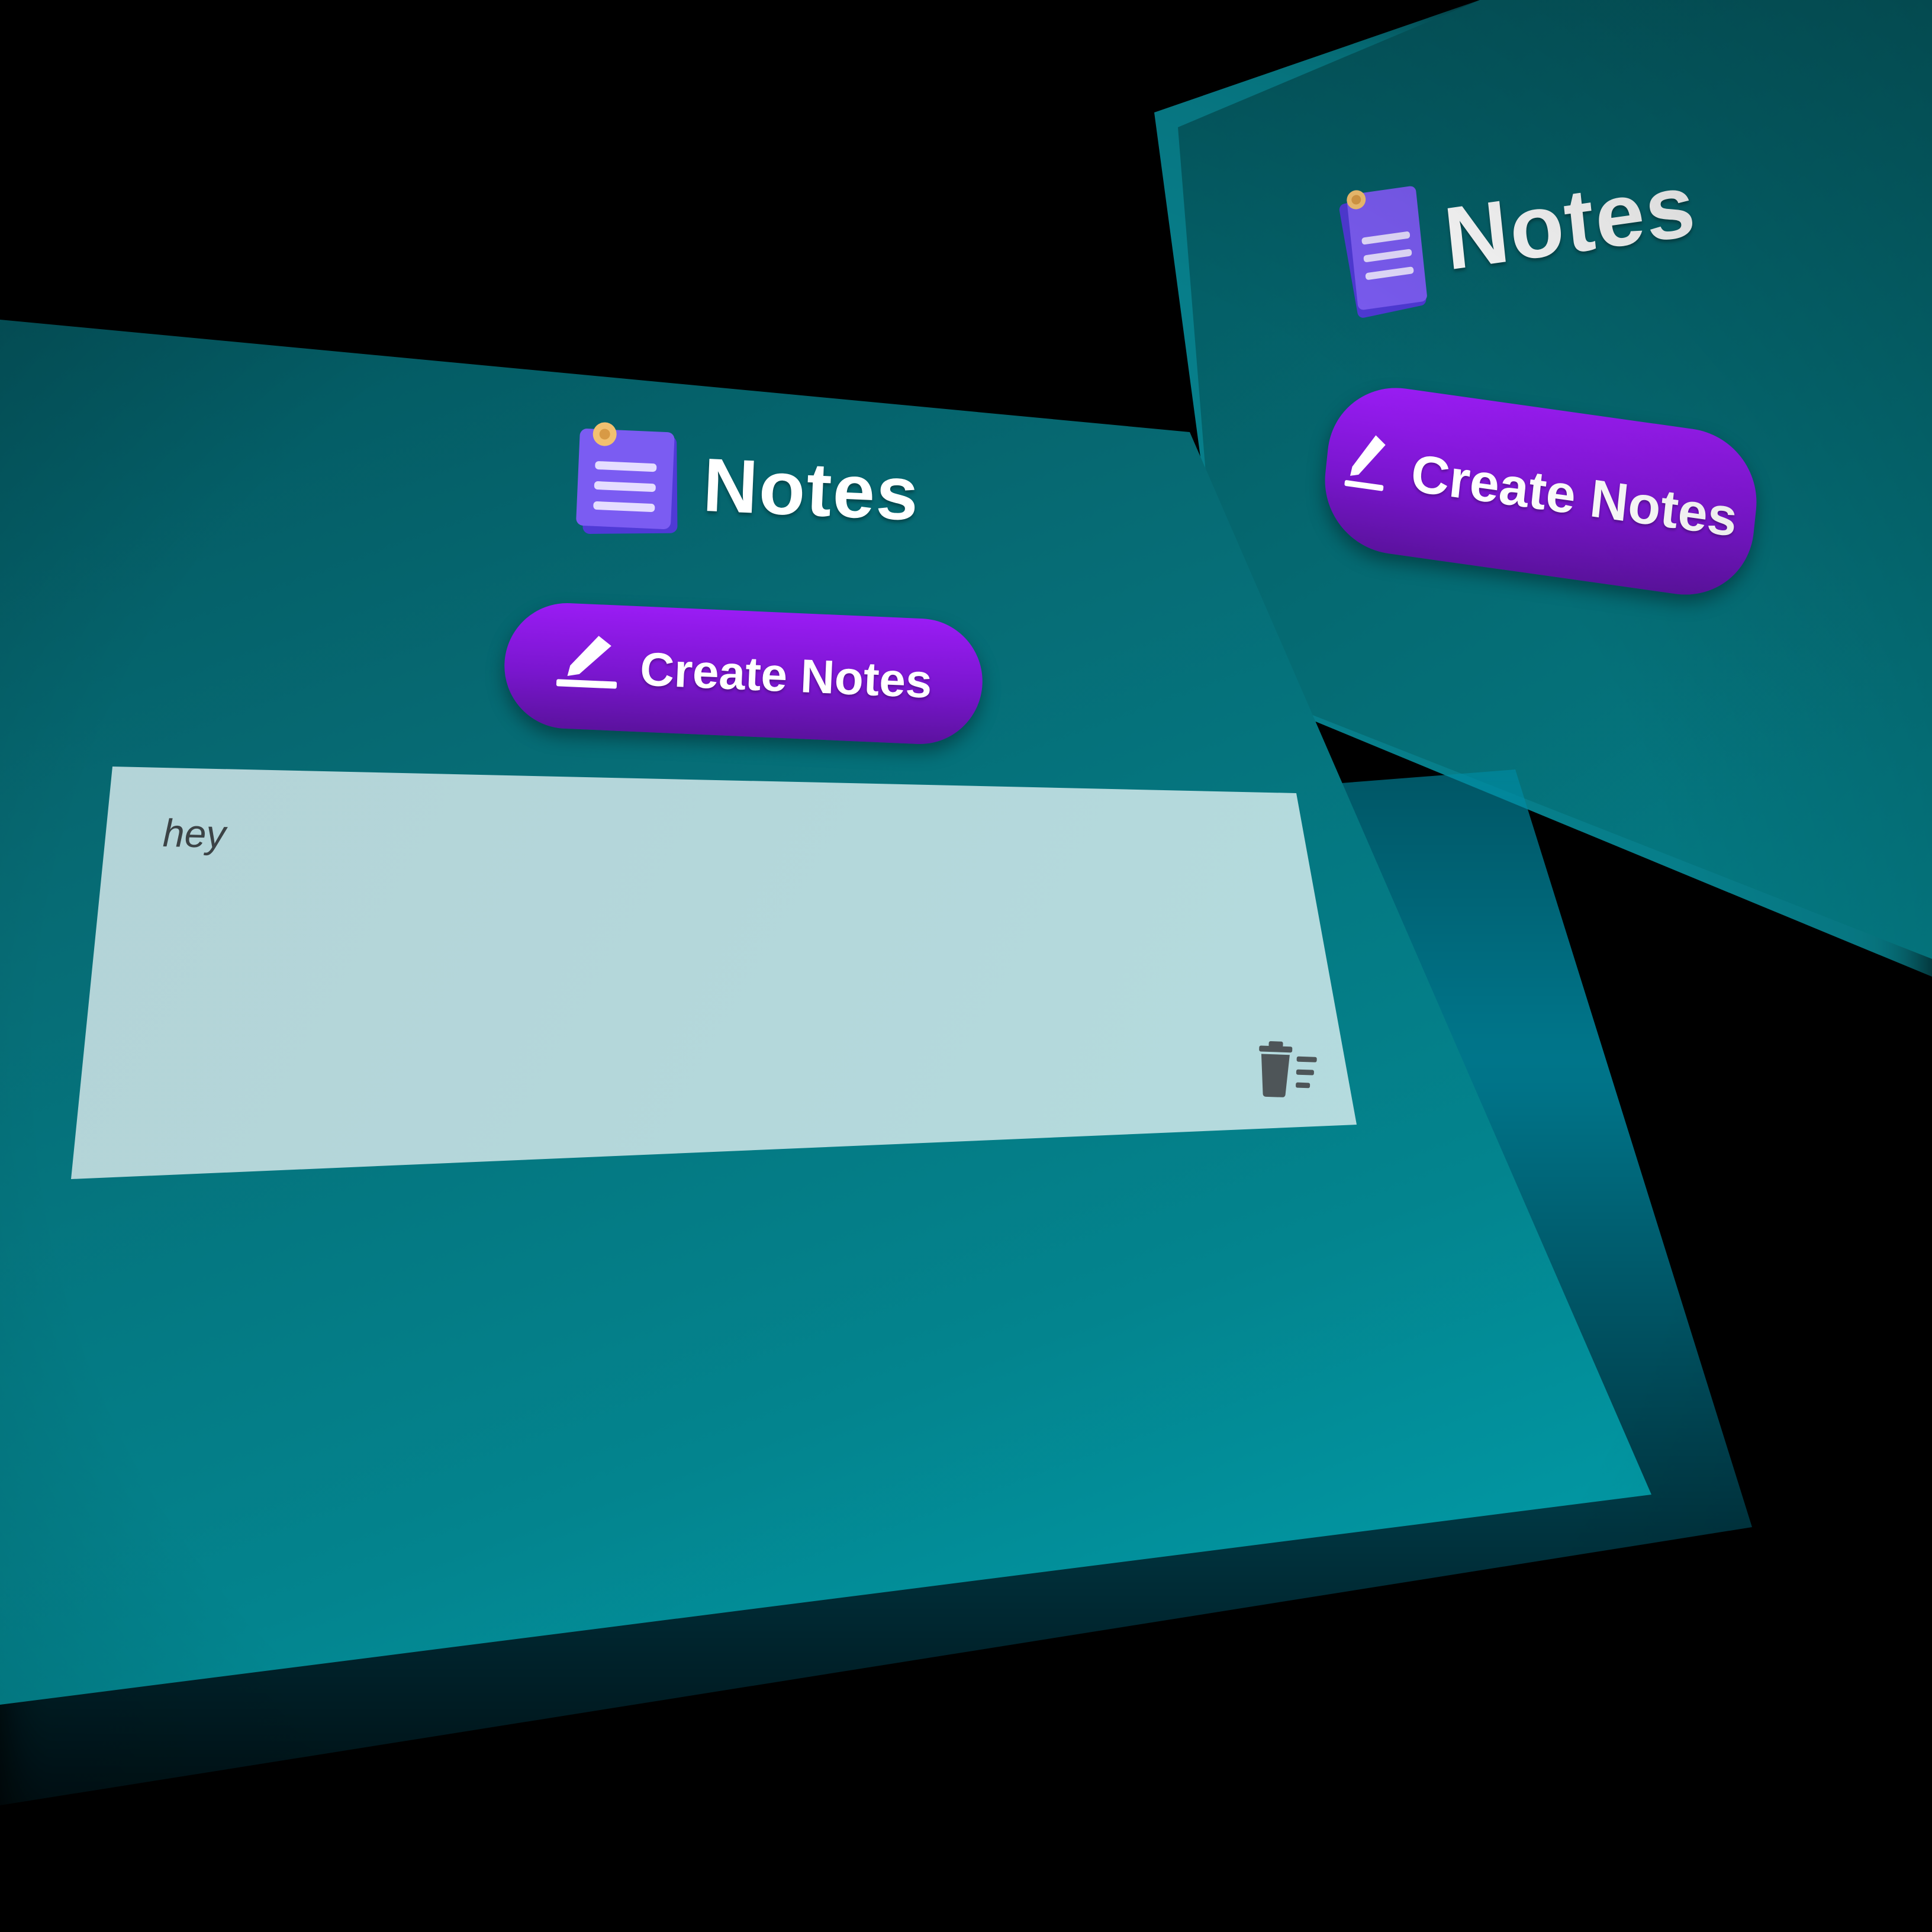 Image resolution: width=1932 pixels, height=1932 pixels. I want to click on delete-note-button, so click(1285, 1070).